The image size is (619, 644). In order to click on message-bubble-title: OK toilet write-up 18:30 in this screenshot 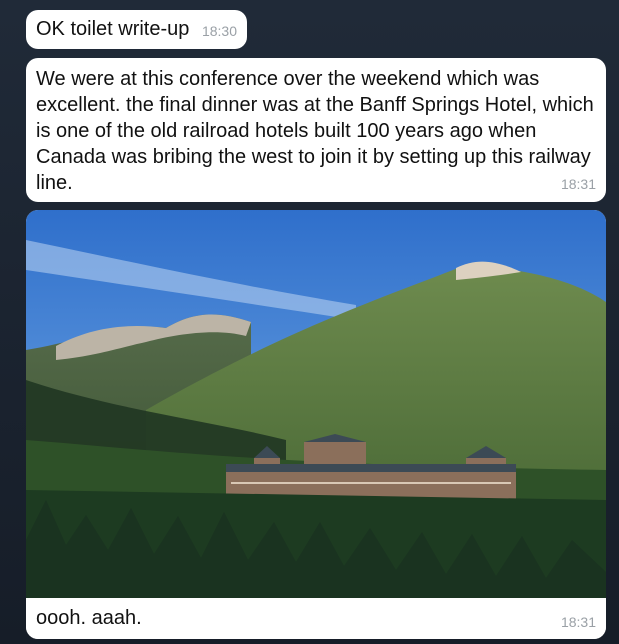, I will do `click(136, 29)`.